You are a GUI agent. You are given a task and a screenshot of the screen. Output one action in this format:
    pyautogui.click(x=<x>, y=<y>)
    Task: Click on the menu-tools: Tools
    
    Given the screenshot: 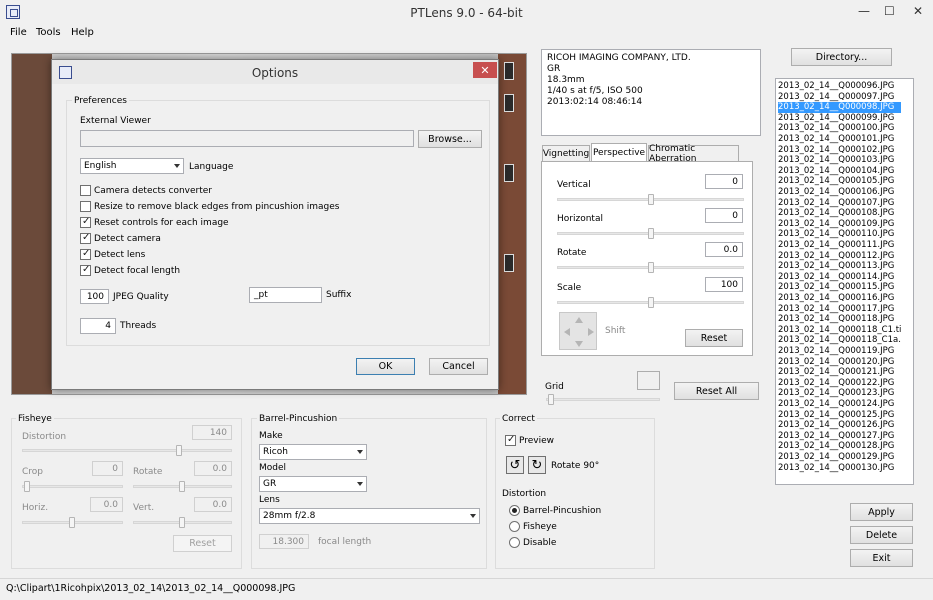 What is the action you would take?
    pyautogui.click(x=48, y=32)
    